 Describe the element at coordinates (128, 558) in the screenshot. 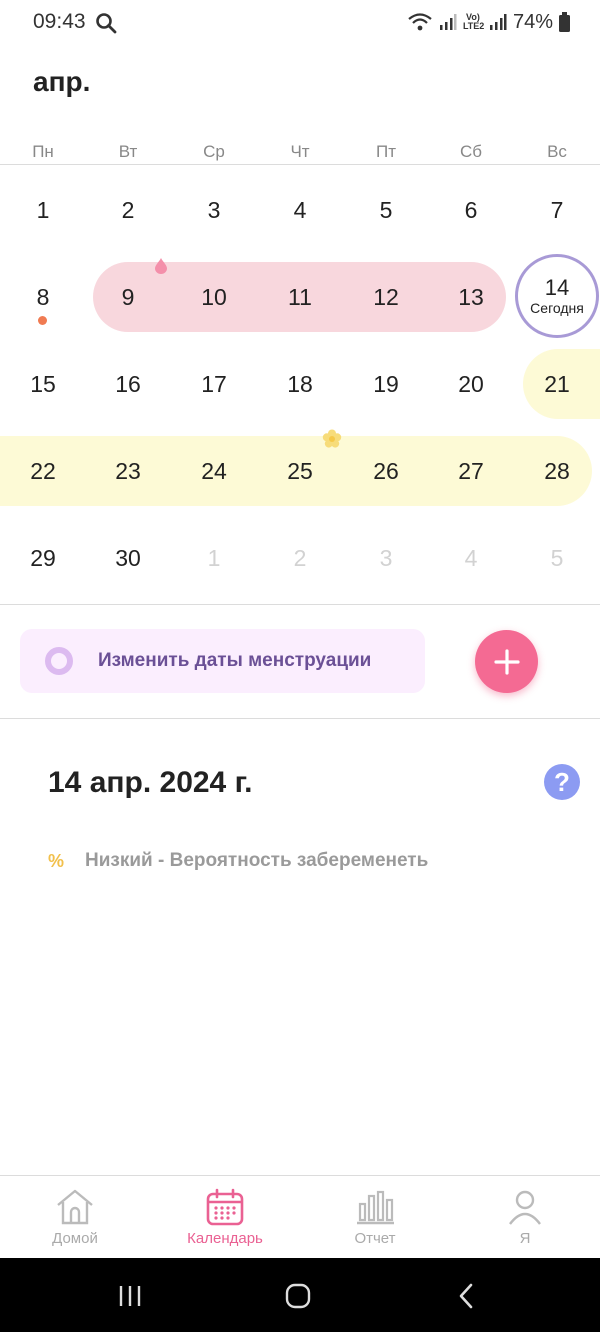

I see `calendar-day: 30` at that location.